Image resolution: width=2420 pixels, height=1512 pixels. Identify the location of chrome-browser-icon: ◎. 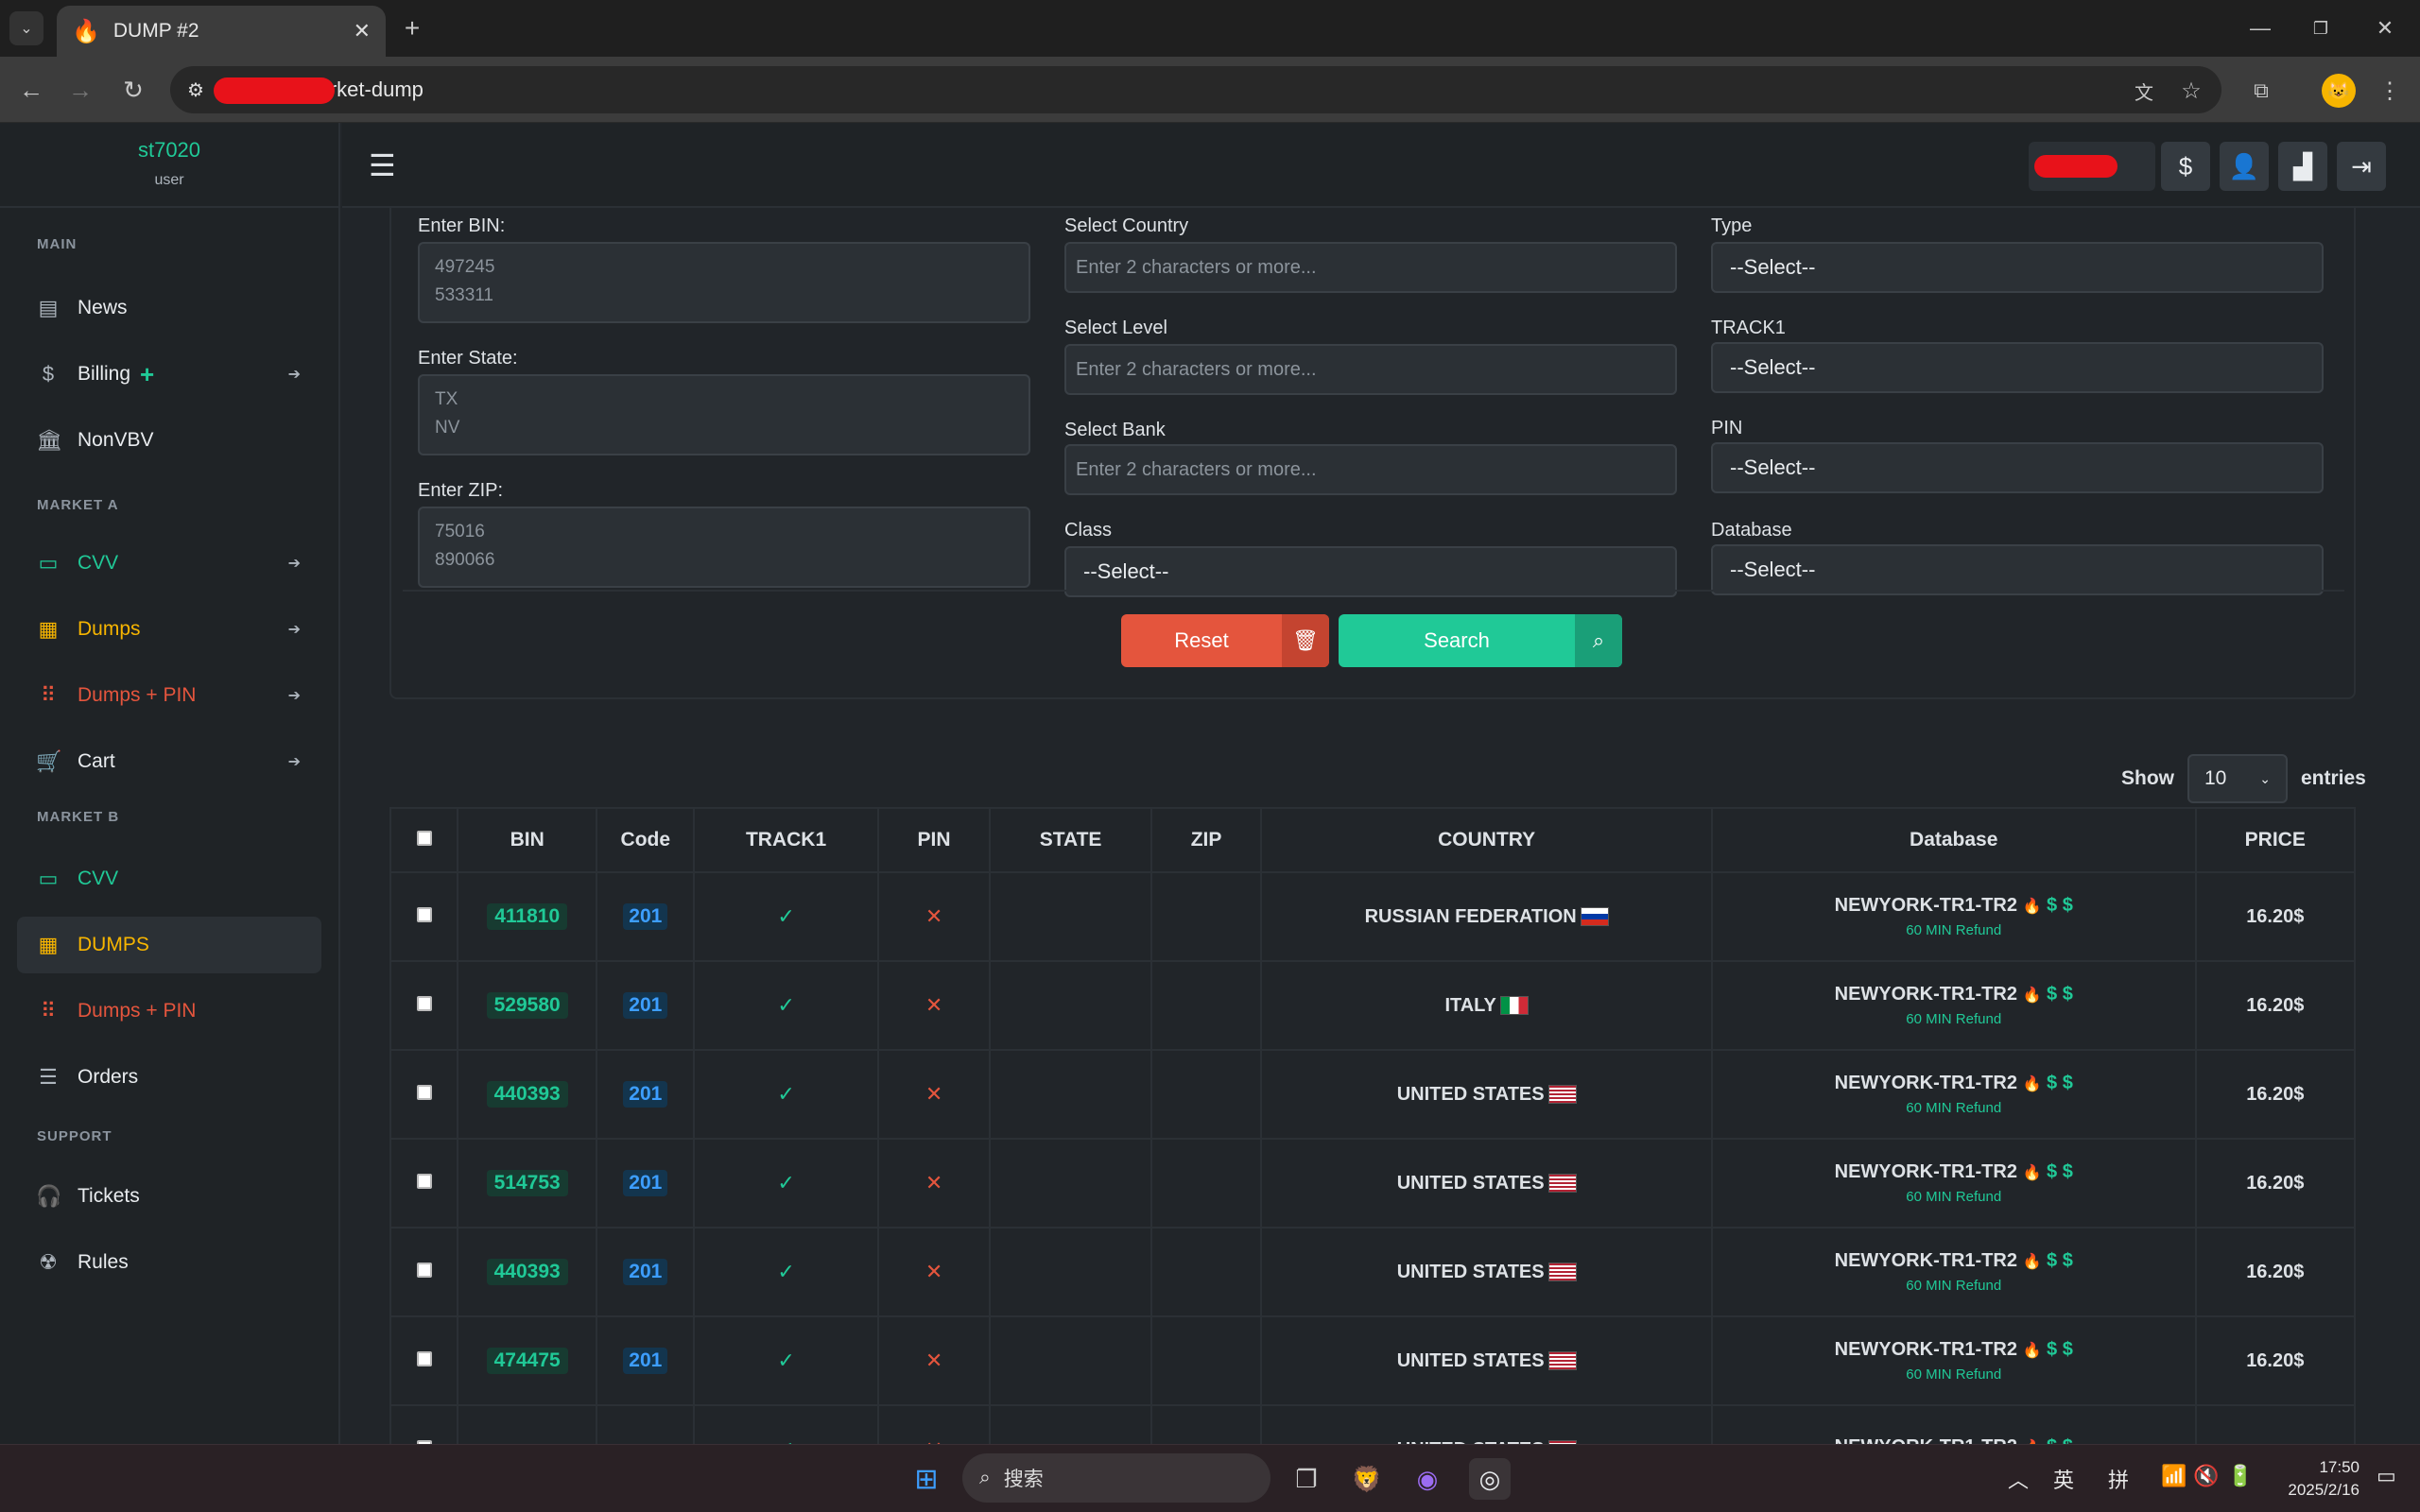
(1490, 1479).